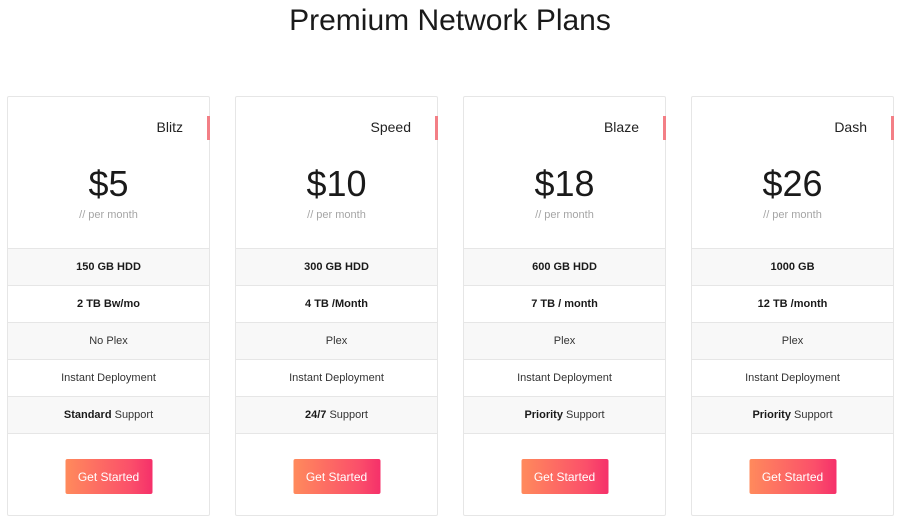  Describe the element at coordinates (621, 127) in the screenshot. I see `plan-name: Blaze` at that location.